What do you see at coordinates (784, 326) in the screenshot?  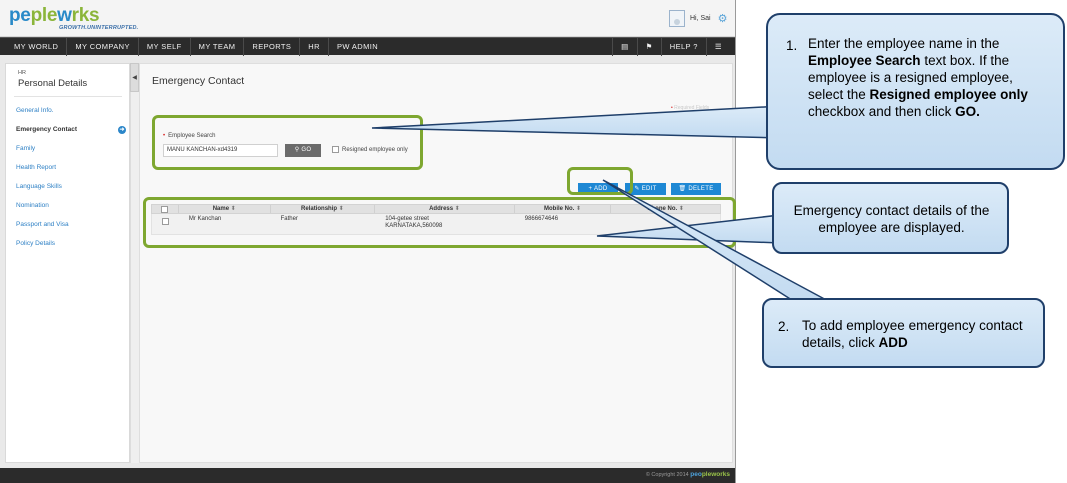 I see `callout-3-number: 2.` at bounding box center [784, 326].